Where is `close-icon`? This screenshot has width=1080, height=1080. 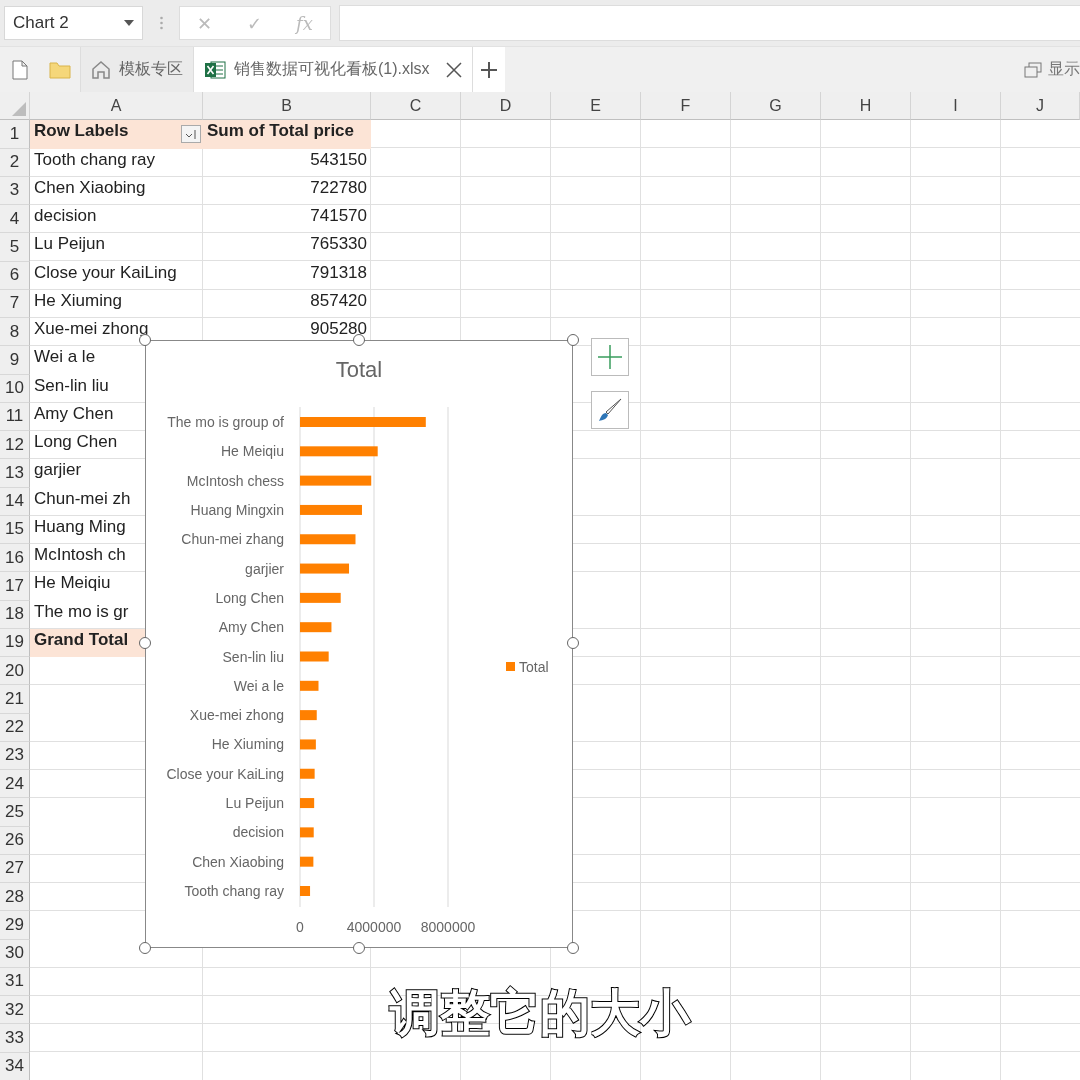
close-icon is located at coordinates (453, 69).